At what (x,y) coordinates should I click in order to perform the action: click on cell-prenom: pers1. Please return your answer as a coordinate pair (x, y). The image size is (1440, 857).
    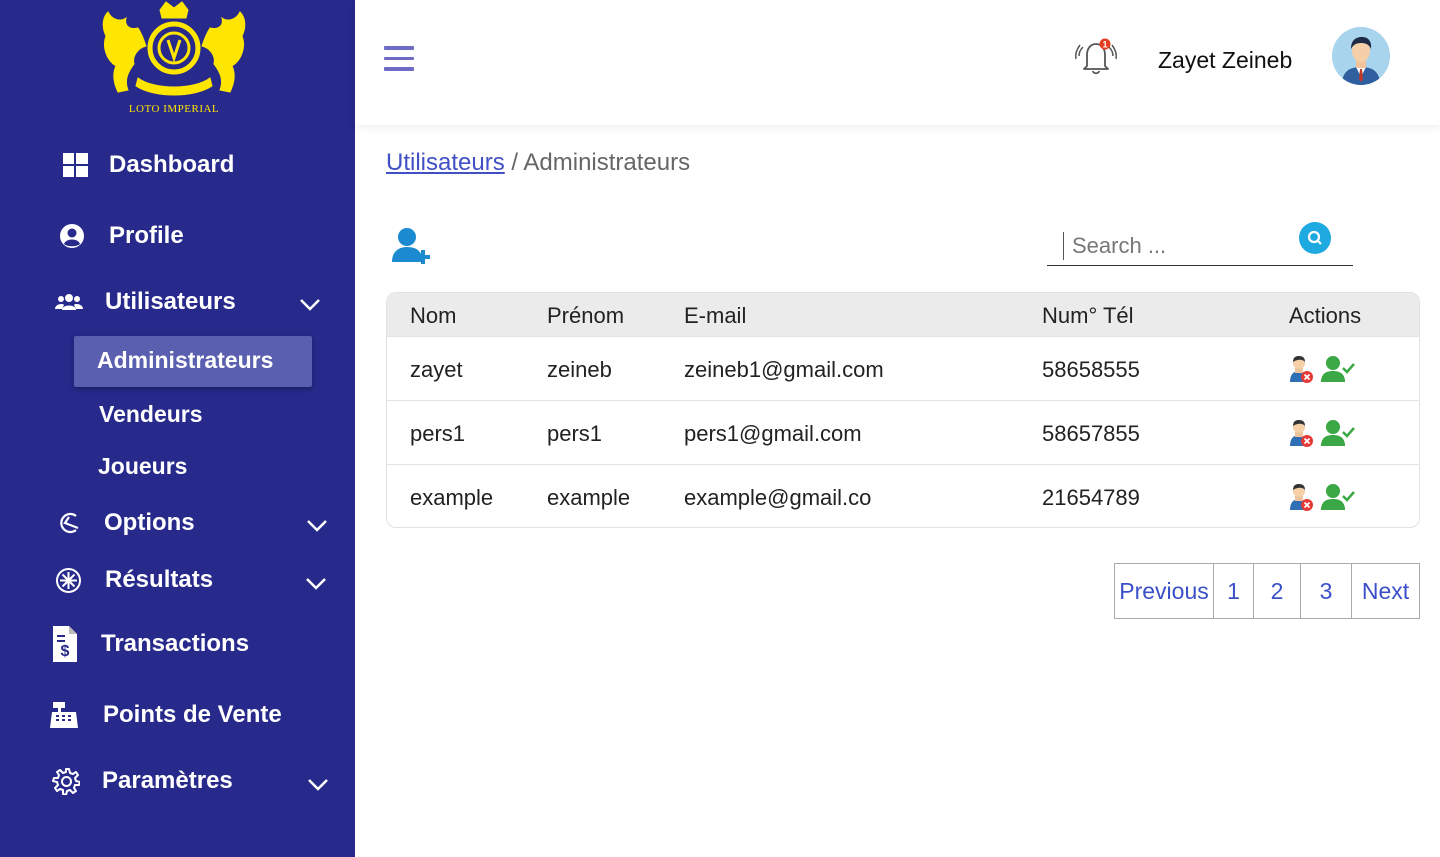
    Looking at the image, I should click on (575, 433).